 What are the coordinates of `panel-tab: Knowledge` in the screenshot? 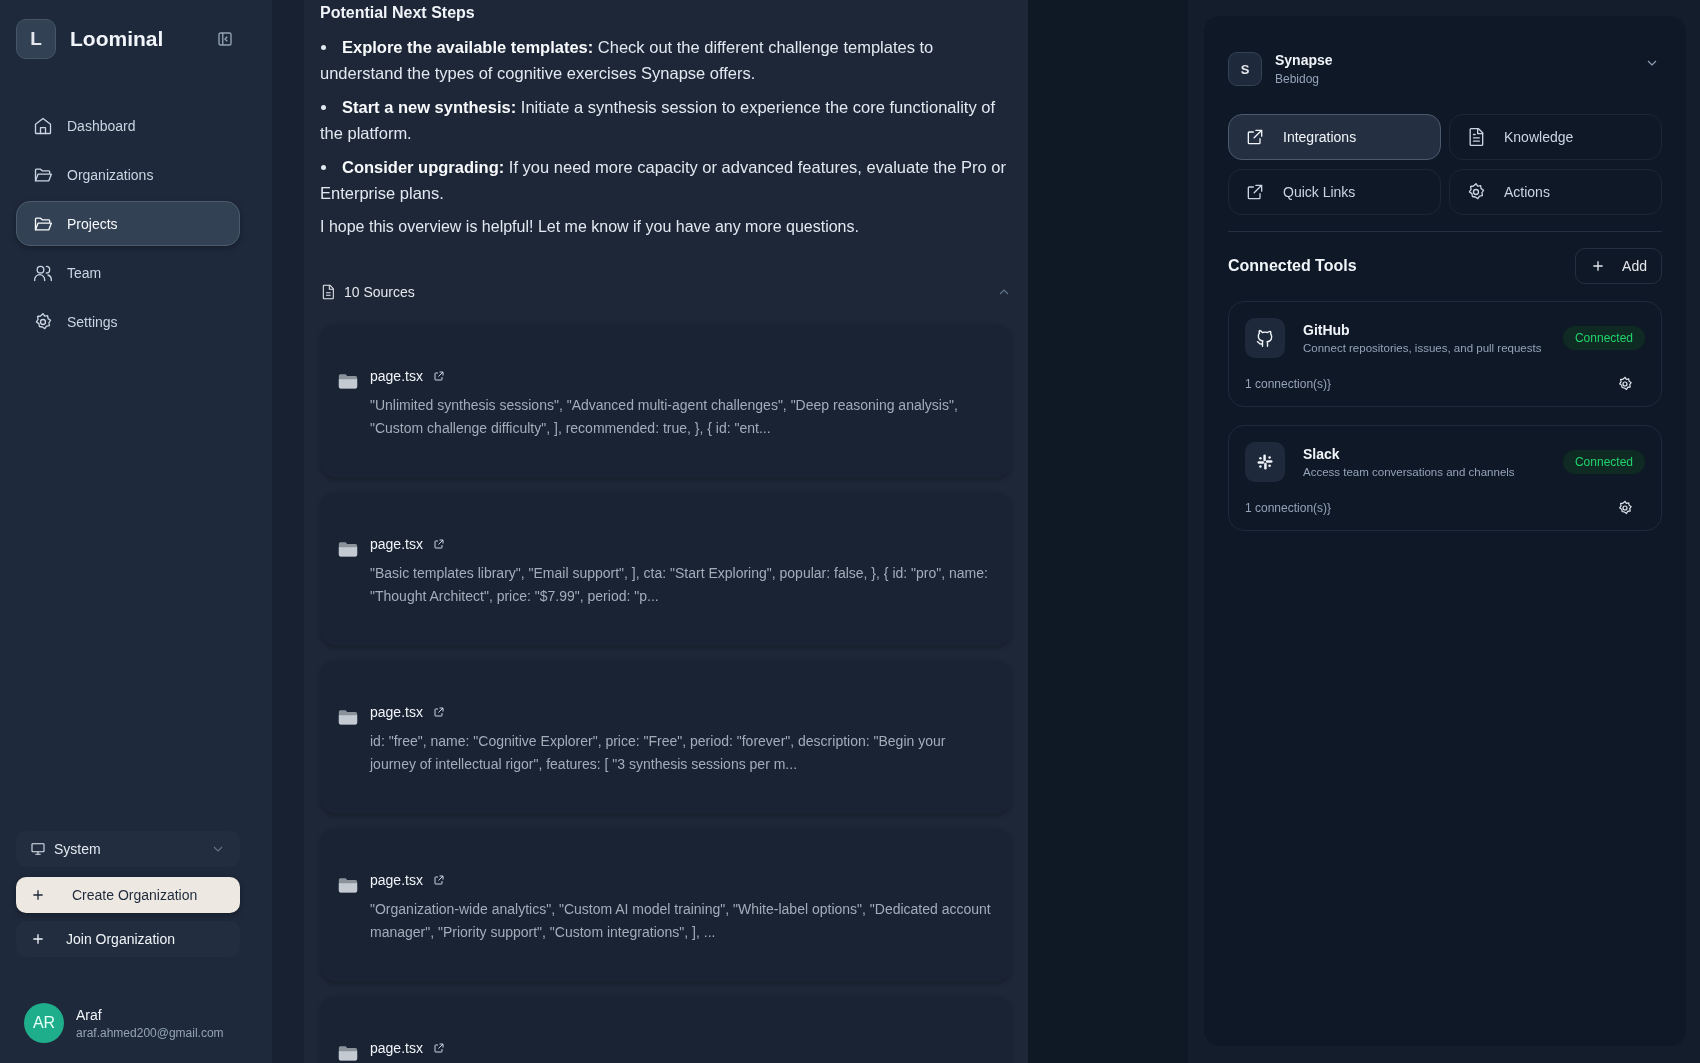 It's located at (1555, 137).